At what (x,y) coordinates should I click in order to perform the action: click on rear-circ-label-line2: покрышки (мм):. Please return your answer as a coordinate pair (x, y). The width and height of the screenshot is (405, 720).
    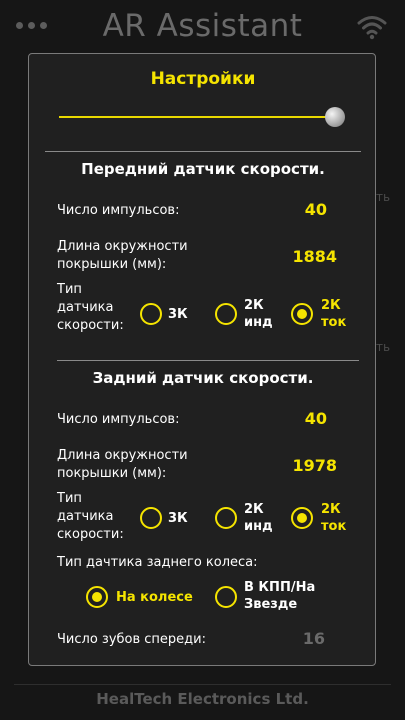
    Looking at the image, I should click on (112, 473).